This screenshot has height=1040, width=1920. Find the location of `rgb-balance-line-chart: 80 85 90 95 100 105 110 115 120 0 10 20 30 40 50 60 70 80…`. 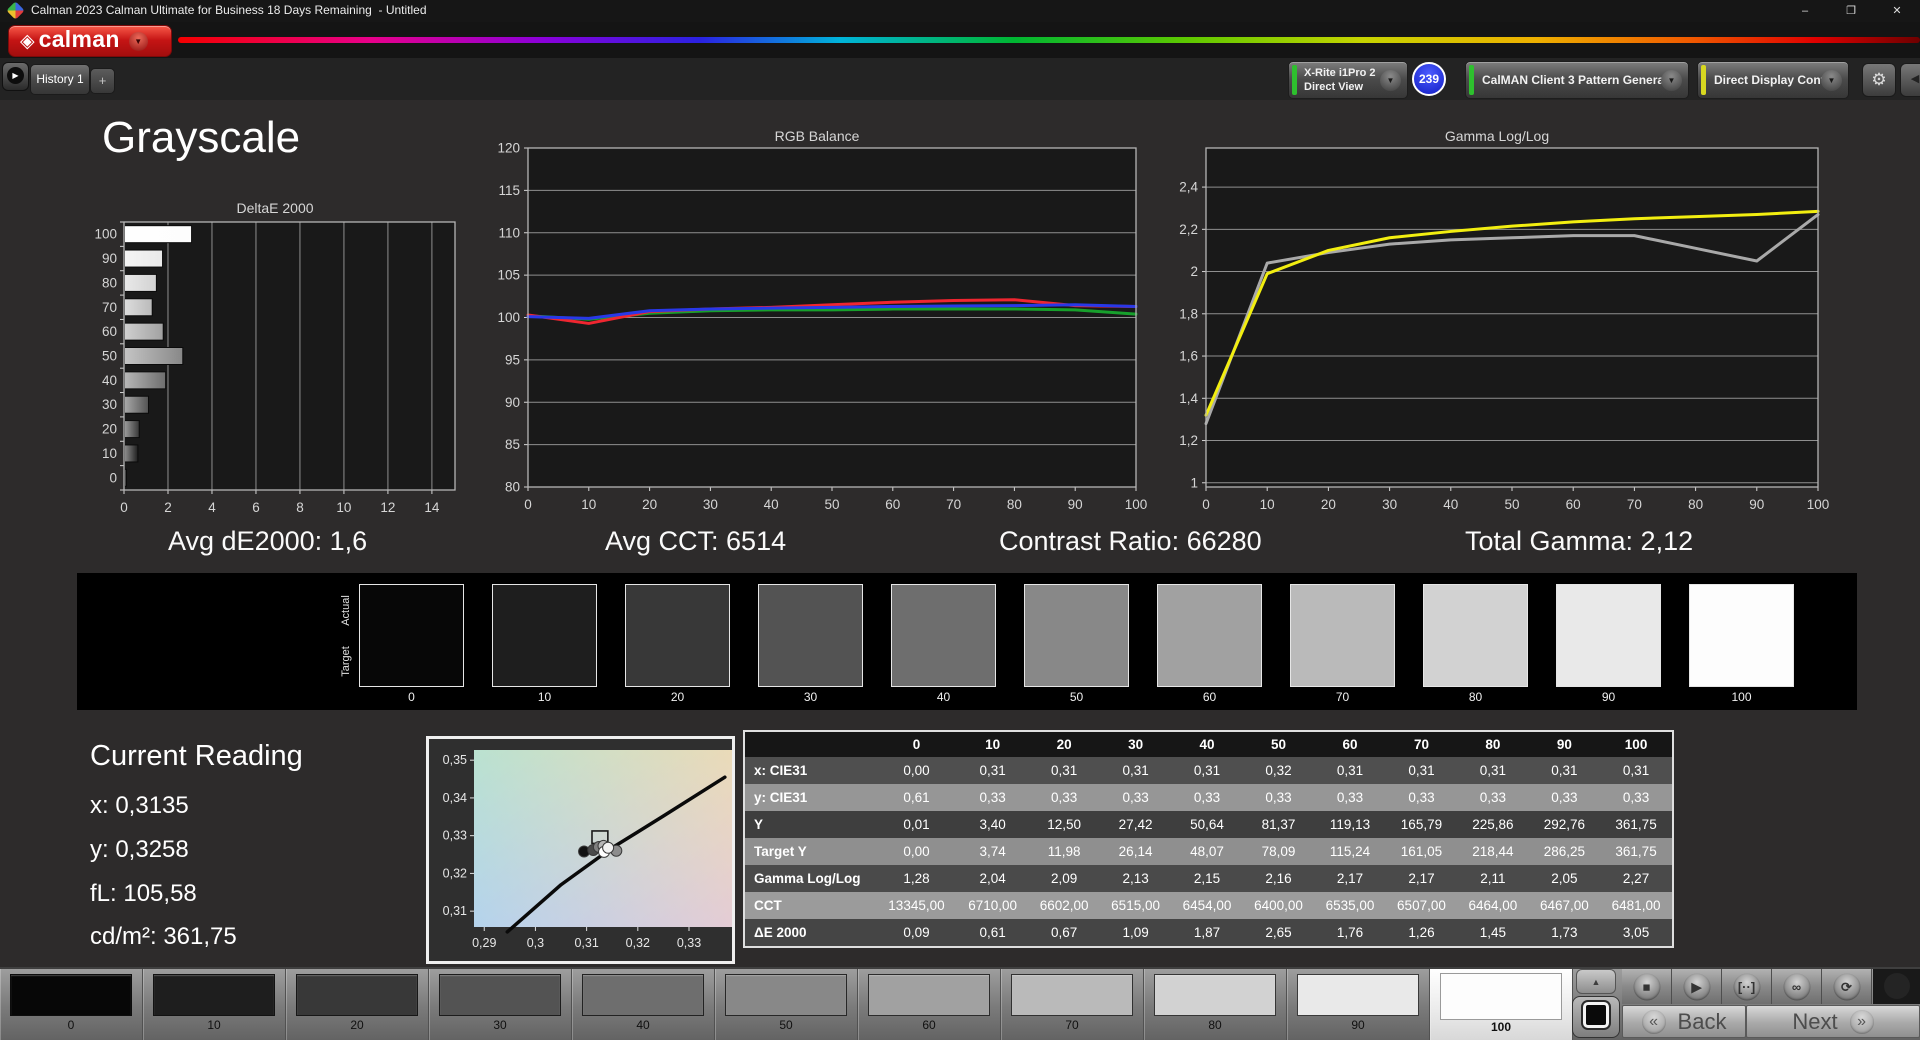

rgb-balance-line-chart: 80 85 90 95 100 105 110 115 120 0 10 20 30 40 50 60 70 80… is located at coordinates (822, 327).